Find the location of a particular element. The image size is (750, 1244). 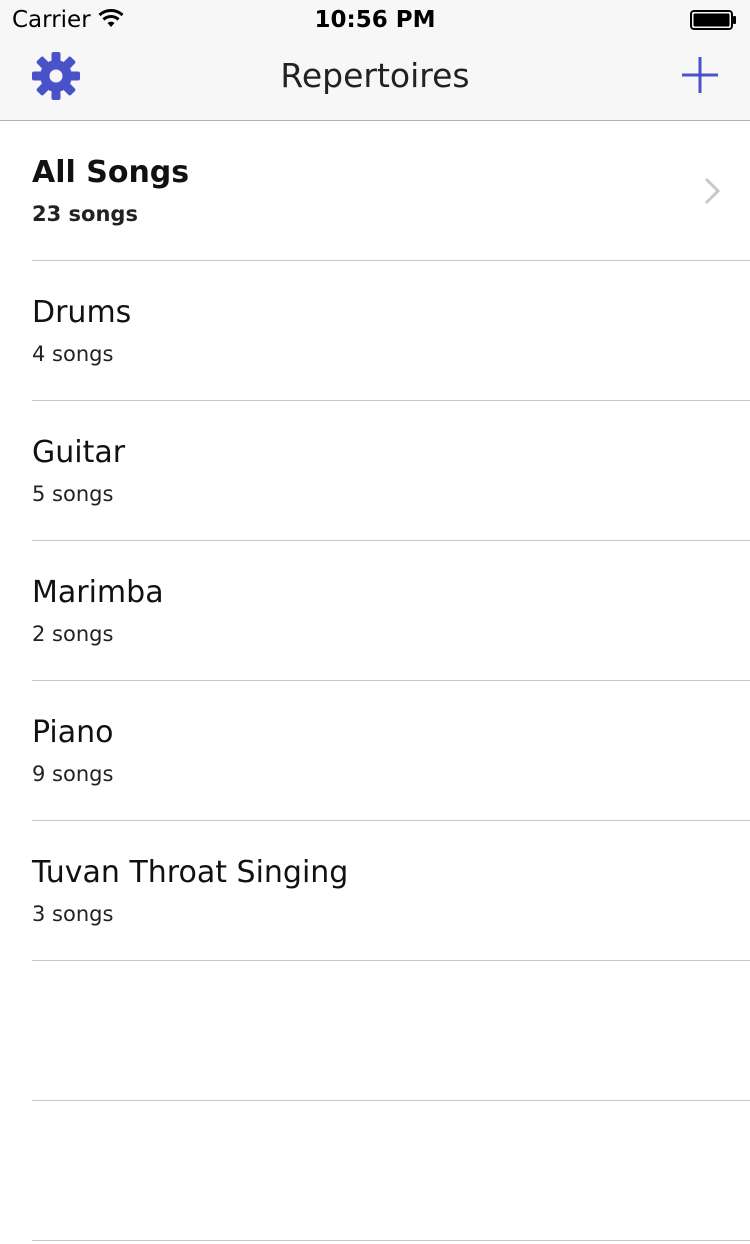

plus-icon is located at coordinates (700, 75).